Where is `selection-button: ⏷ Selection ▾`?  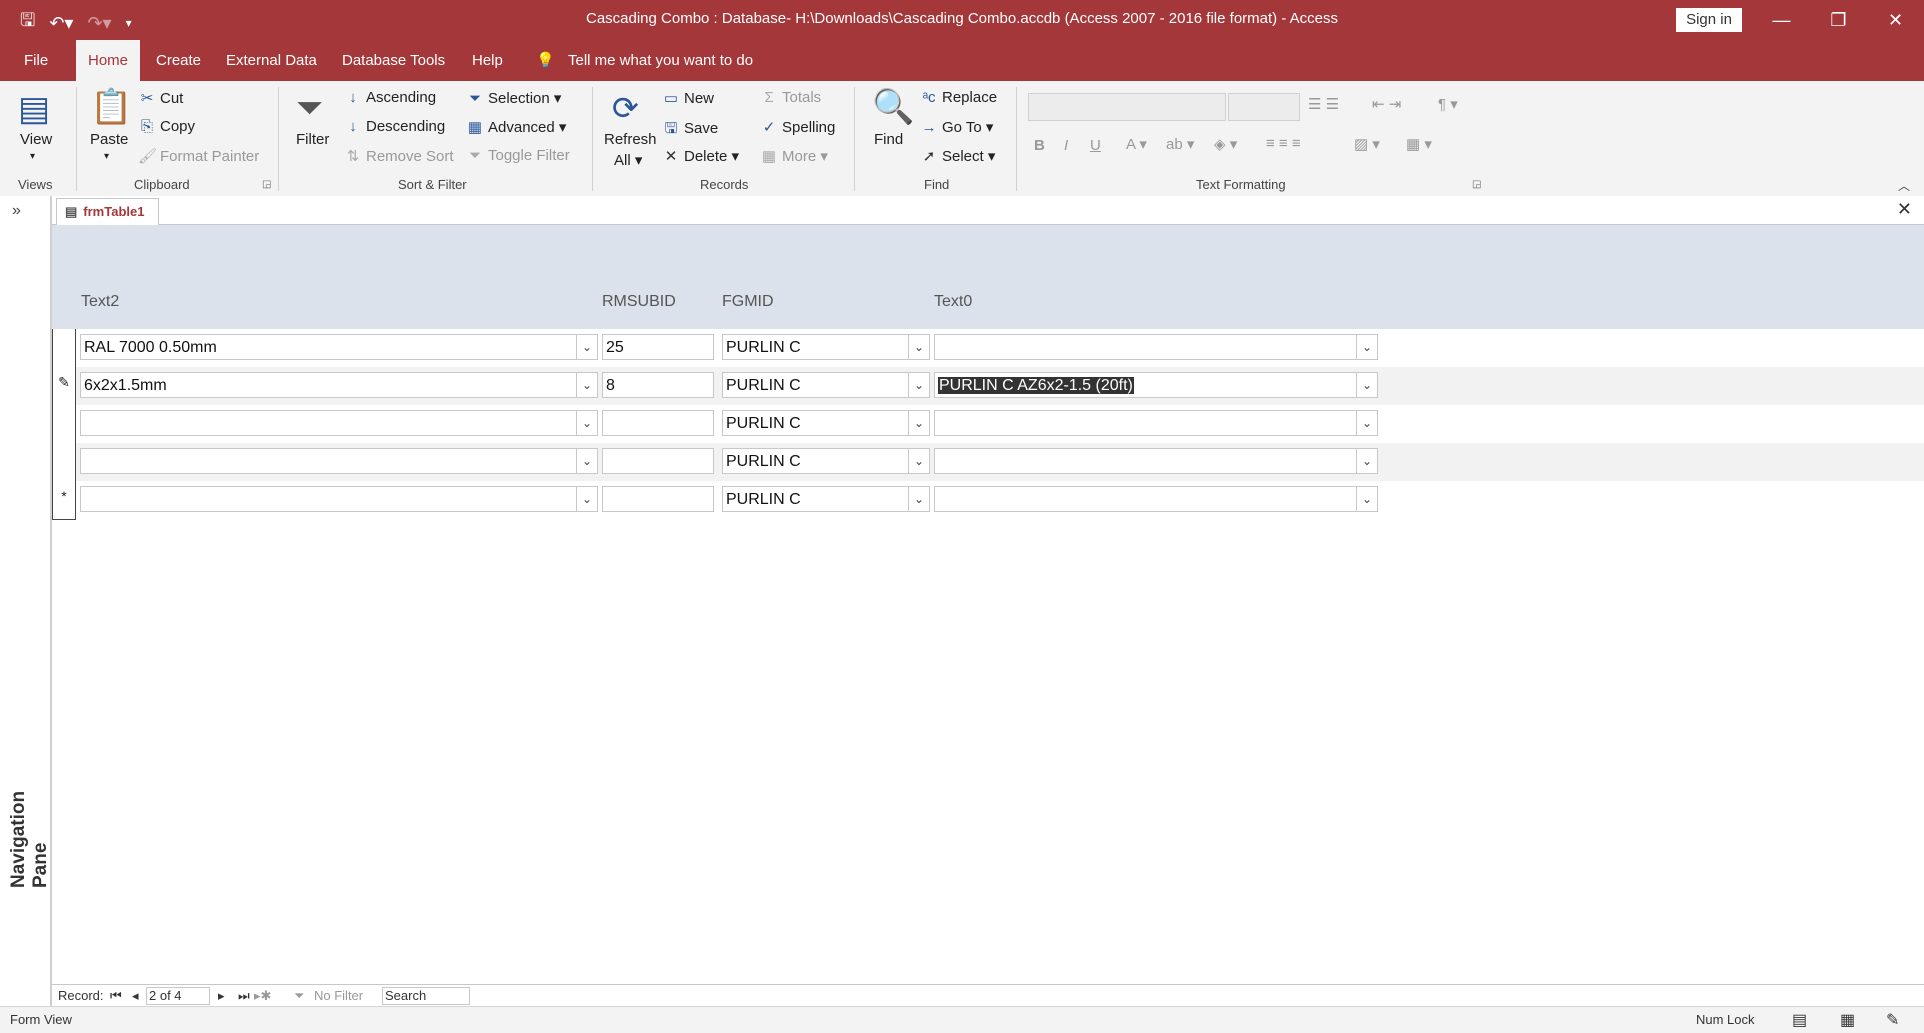
selection-button: ⏷ Selection ▾ is located at coordinates (513, 98).